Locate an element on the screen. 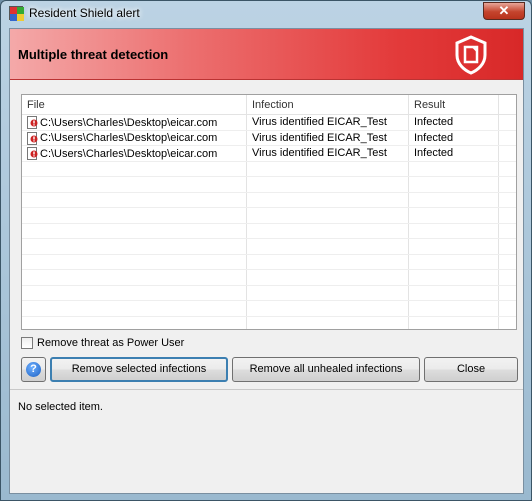 This screenshot has width=532, height=501. remove-all-button: Remove all unhealed infections is located at coordinates (326, 369).